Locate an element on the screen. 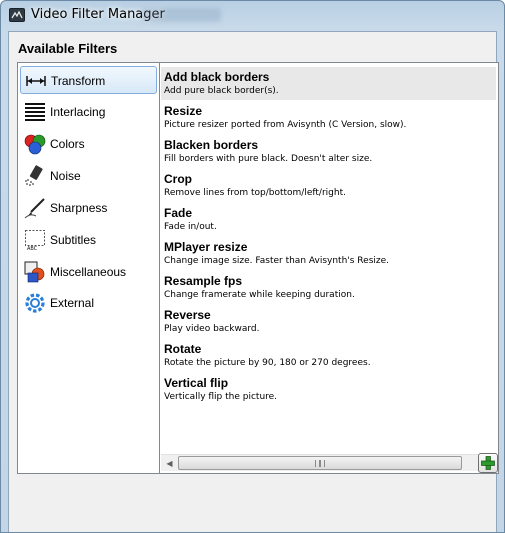 This screenshot has height=533, width=505. category-item-interlacing: Interlacing is located at coordinates (88, 112).